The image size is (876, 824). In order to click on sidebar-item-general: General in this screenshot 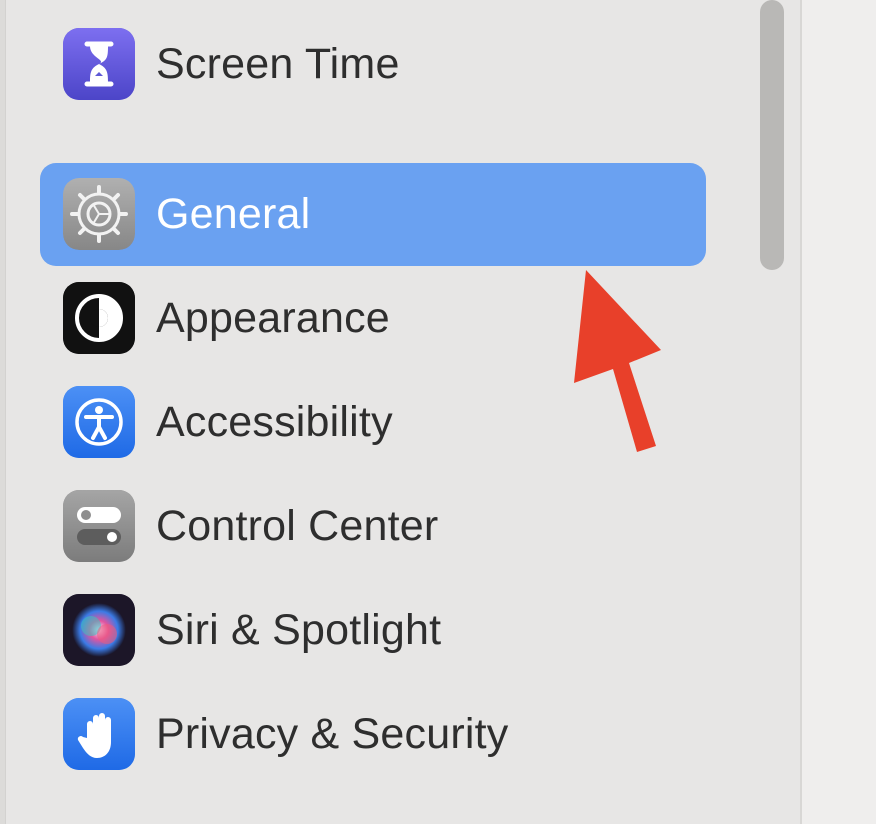, I will do `click(373, 214)`.